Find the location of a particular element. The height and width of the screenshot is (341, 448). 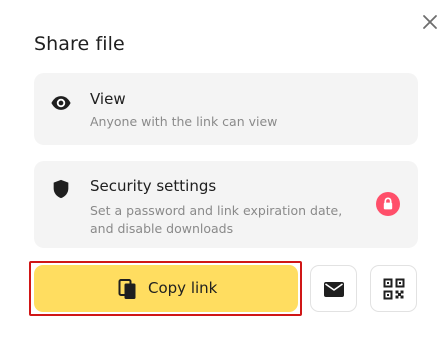

copy-icon is located at coordinates (127, 289).